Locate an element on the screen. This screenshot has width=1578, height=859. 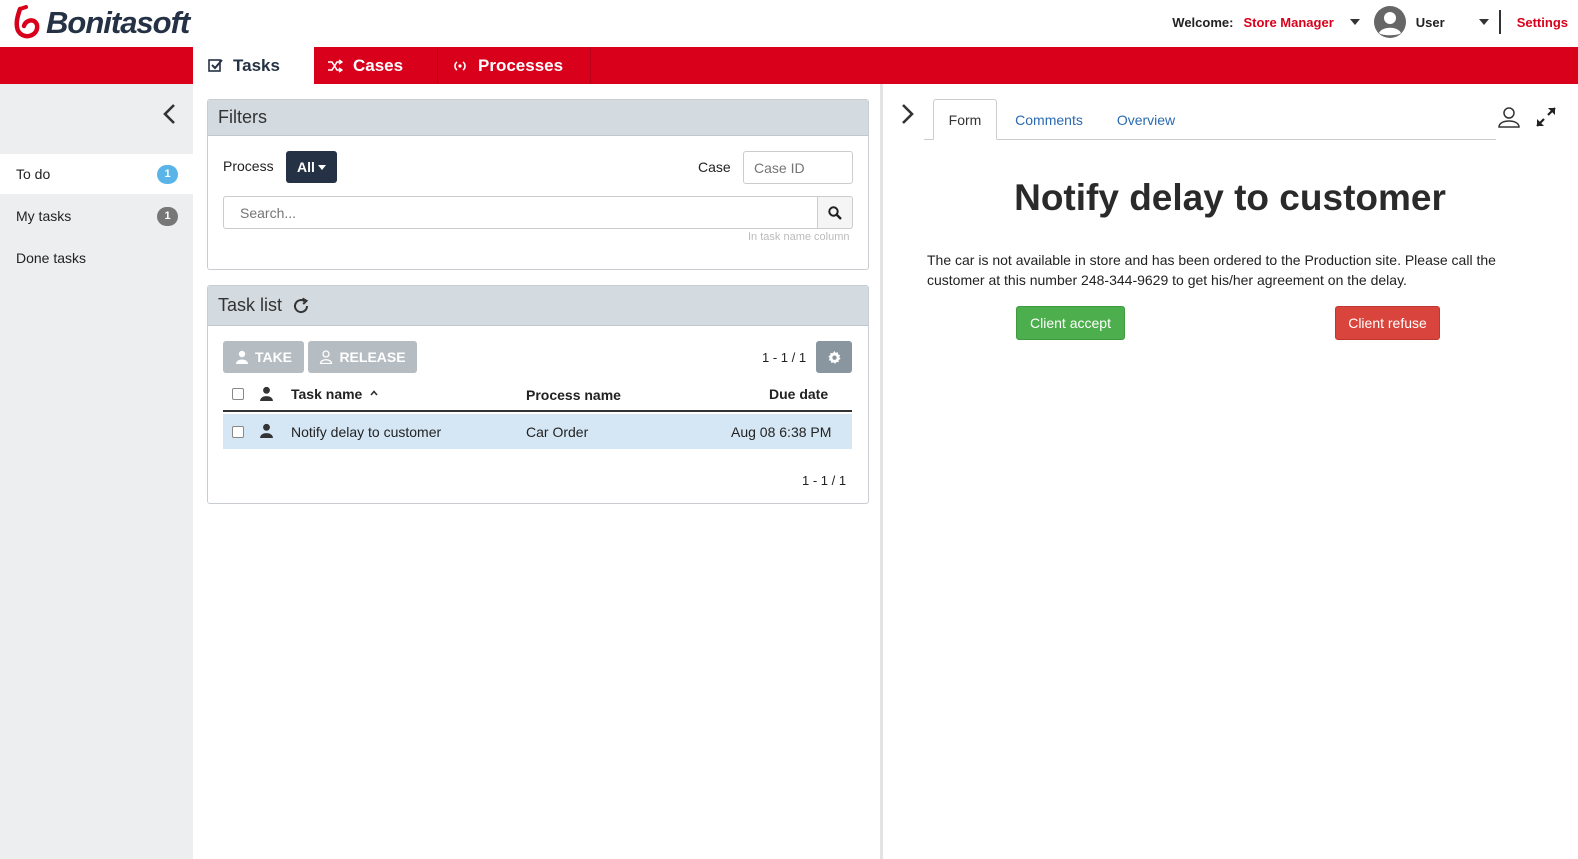
search-button is located at coordinates (835, 212).